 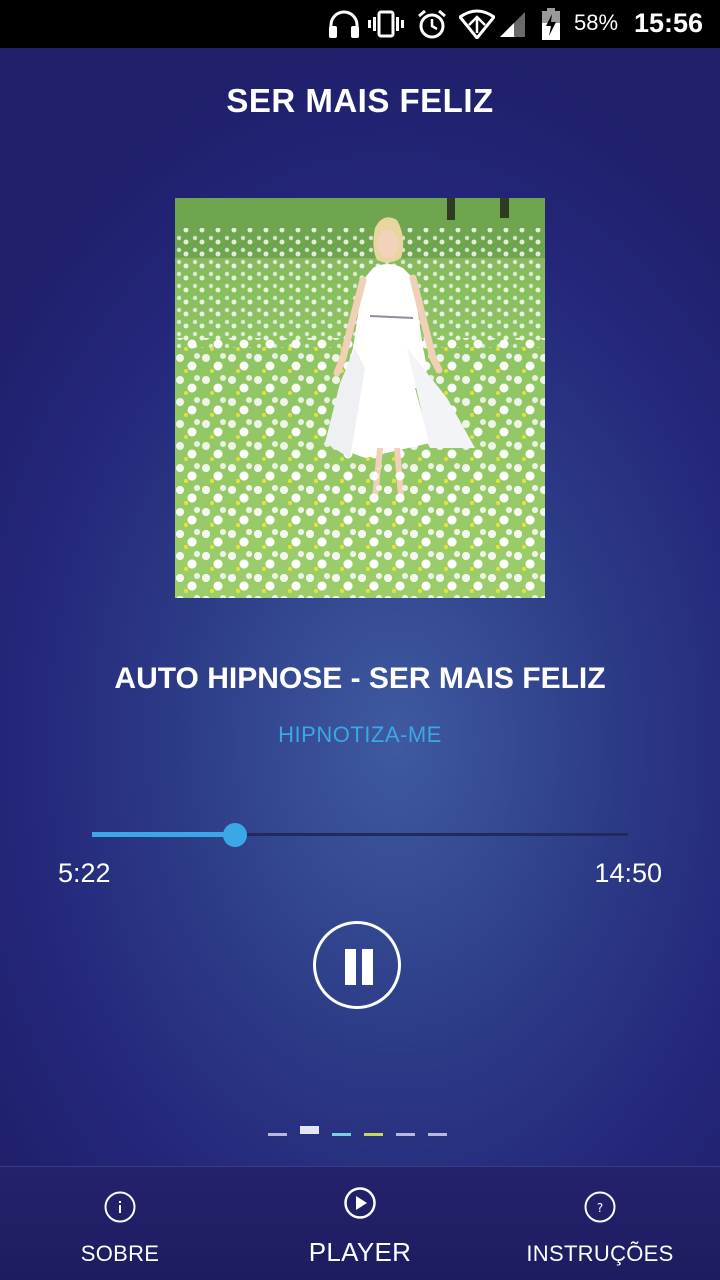 What do you see at coordinates (596, 22) in the screenshot?
I see `battery-percentage: 58%` at bounding box center [596, 22].